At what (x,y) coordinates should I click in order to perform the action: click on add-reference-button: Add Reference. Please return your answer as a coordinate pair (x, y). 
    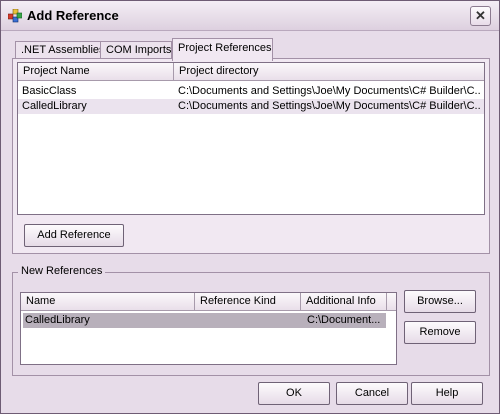
    Looking at the image, I should click on (74, 235).